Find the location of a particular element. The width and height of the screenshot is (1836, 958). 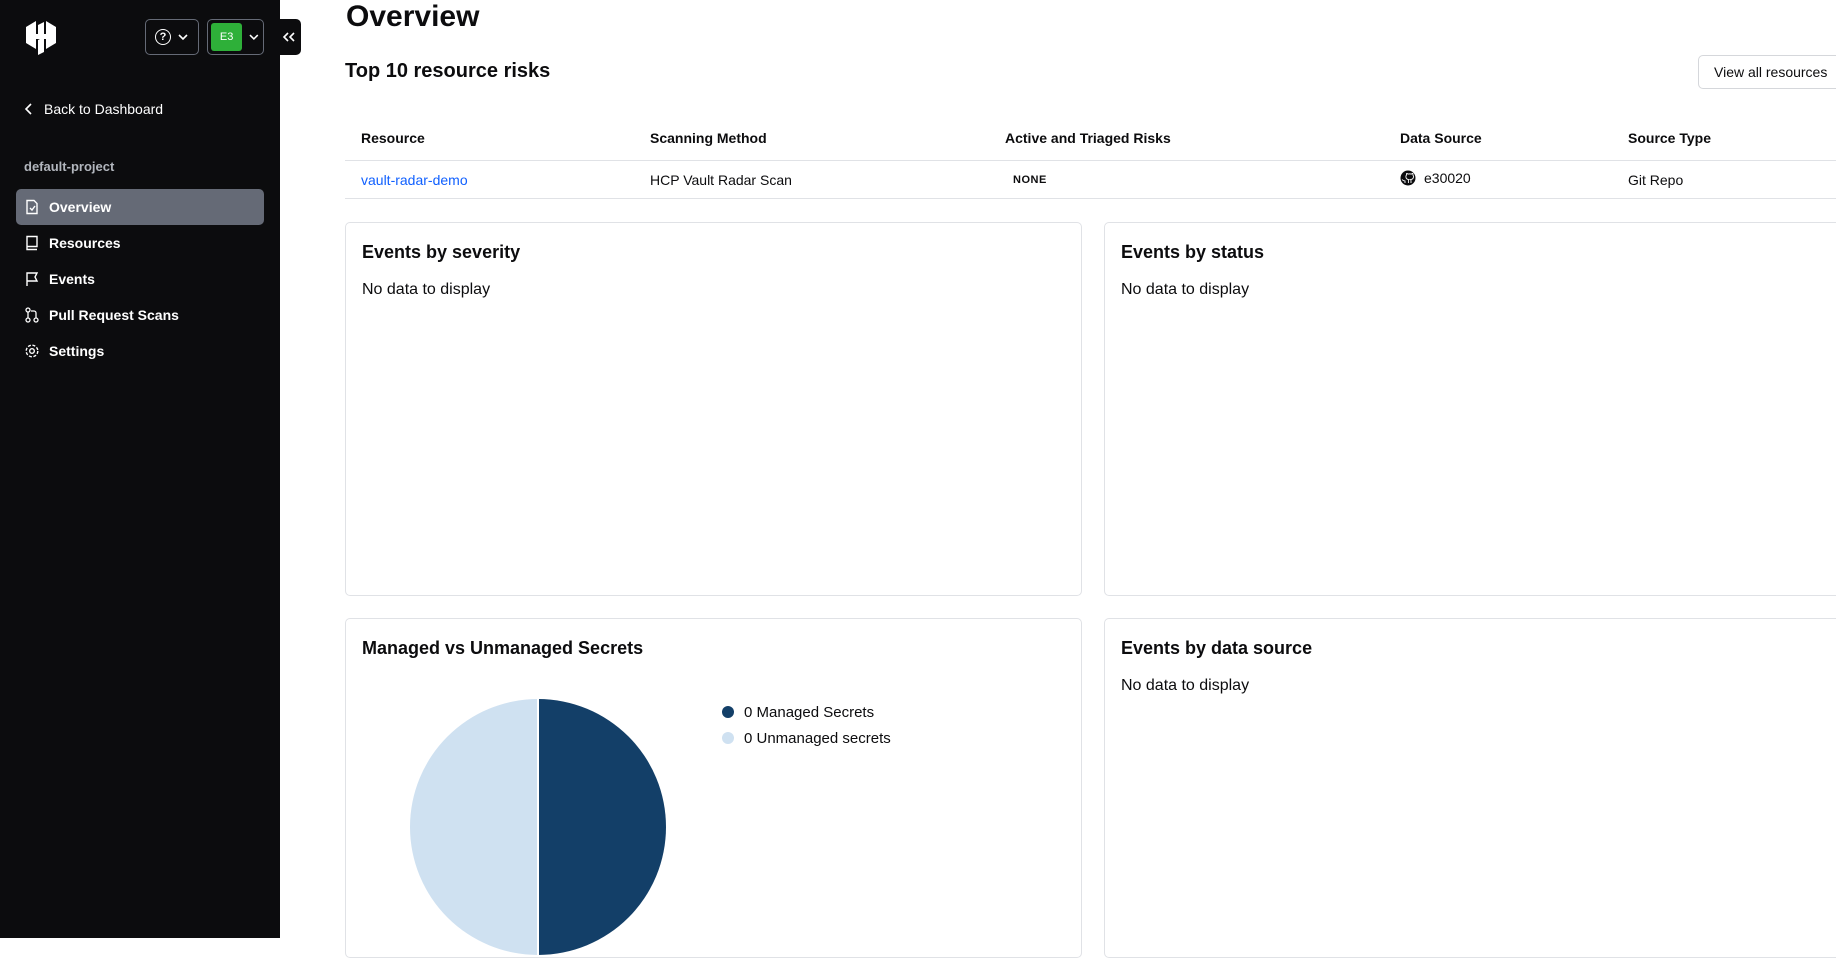

org-menu-button: E3 is located at coordinates (235, 37).